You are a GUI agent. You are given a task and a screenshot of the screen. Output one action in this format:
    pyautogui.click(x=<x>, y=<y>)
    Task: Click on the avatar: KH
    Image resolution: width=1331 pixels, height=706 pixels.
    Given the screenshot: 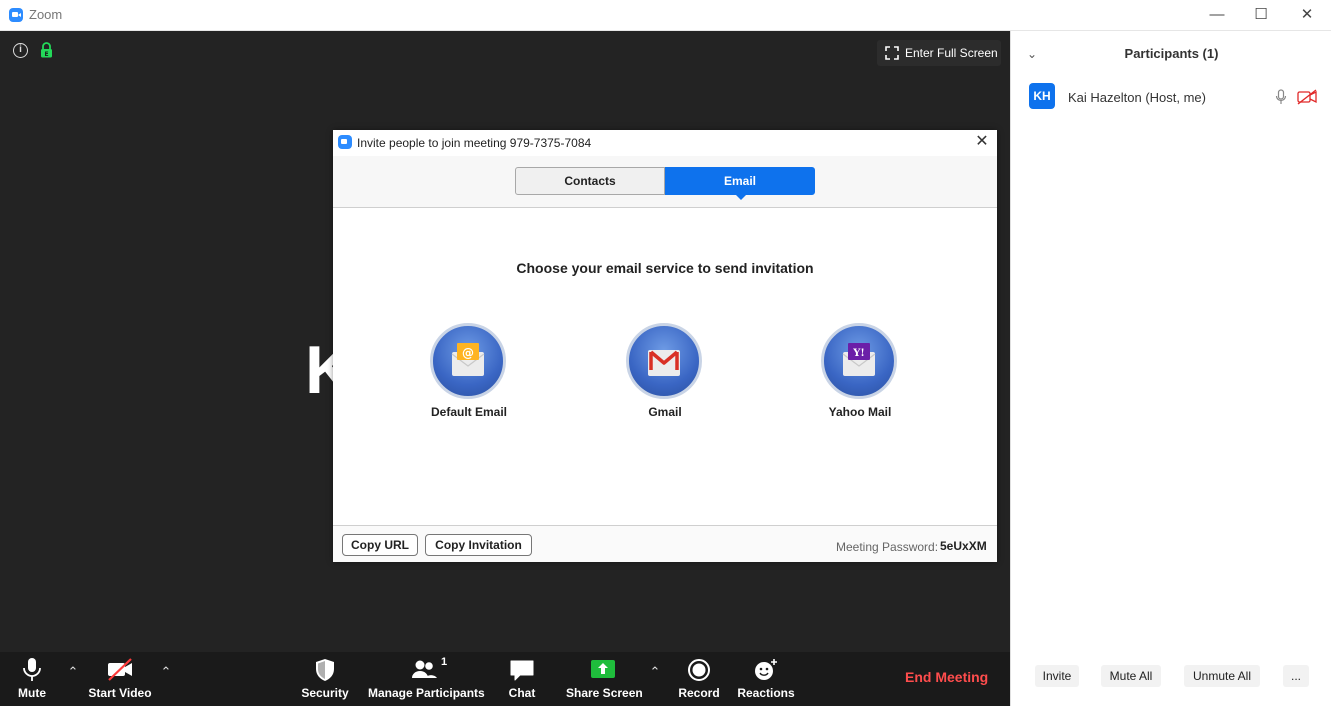 What is the action you would take?
    pyautogui.click(x=1042, y=96)
    